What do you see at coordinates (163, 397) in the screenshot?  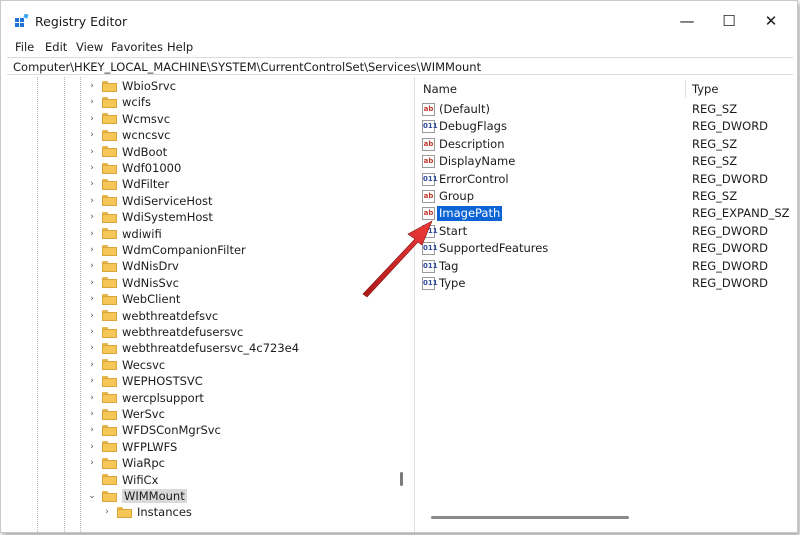 I see `tree-item-label: wercplsupport` at bounding box center [163, 397].